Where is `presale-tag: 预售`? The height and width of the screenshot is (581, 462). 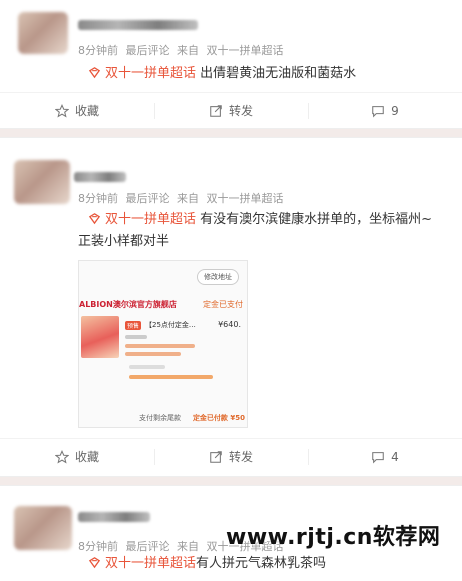
presale-tag: 预售 is located at coordinates (133, 325).